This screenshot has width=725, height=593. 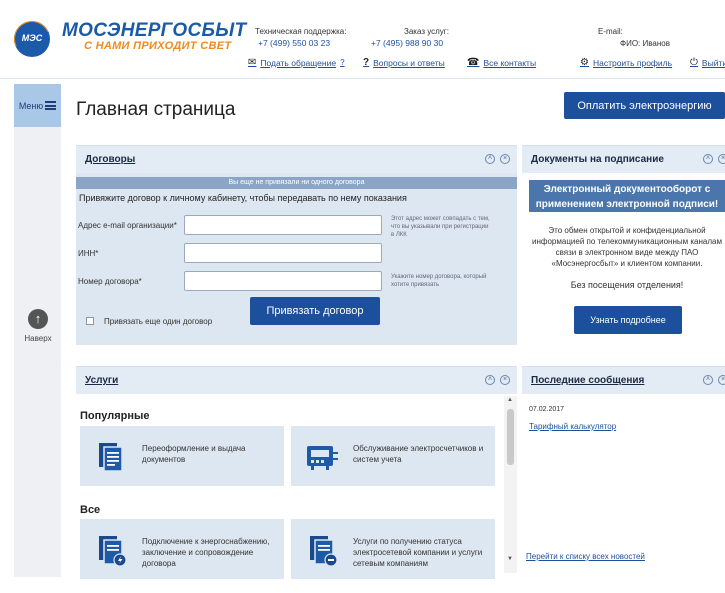 I want to click on submit-request-link: ✉ Подать обращение ?, so click(x=296, y=62).